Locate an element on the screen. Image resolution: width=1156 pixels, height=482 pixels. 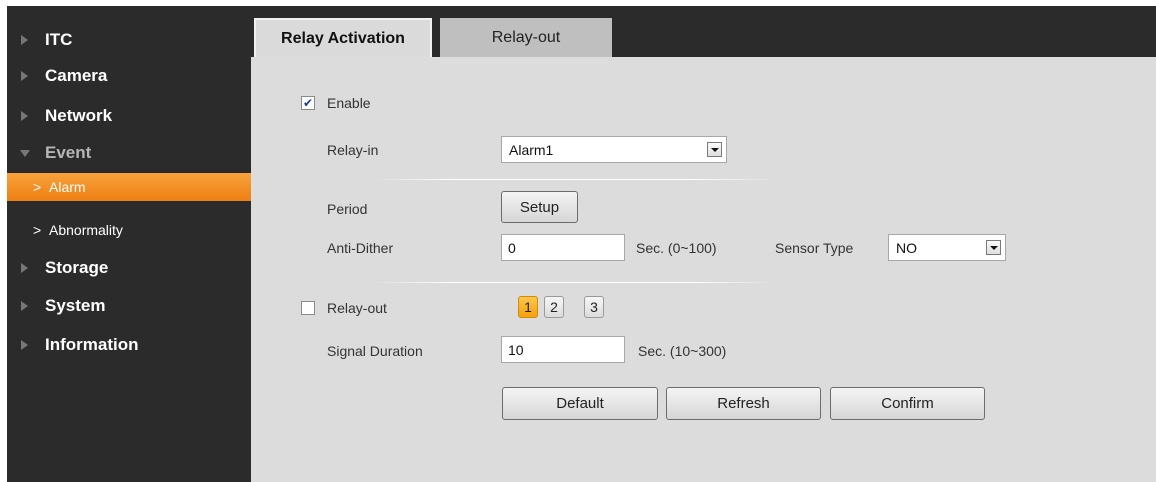
sidebar-item-label: Network is located at coordinates (79, 115).